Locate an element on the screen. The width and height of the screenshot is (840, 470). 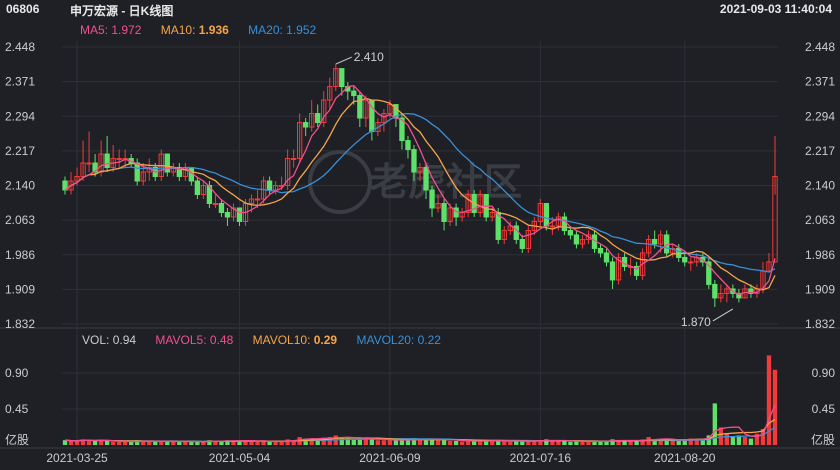
price-tick-right: 2.294 is located at coordinates (820, 116).